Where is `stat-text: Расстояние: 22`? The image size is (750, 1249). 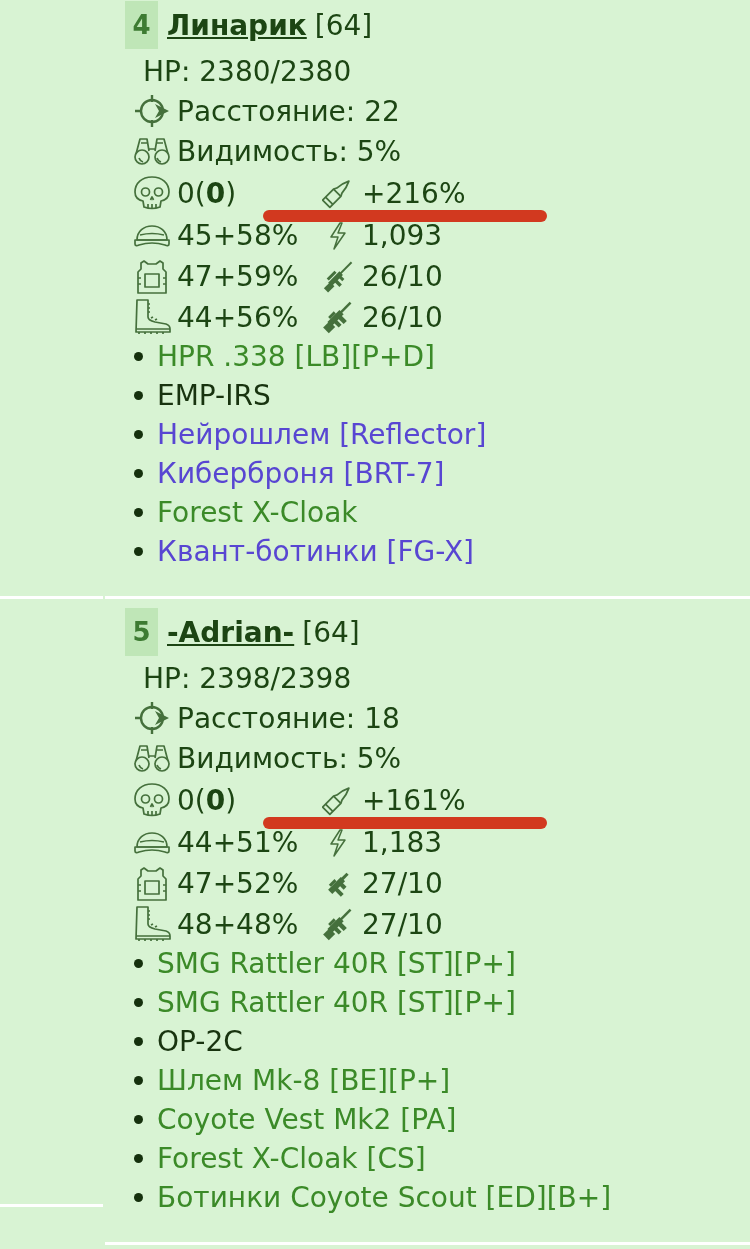
stat-text: Расстояние: 22 is located at coordinates (288, 111).